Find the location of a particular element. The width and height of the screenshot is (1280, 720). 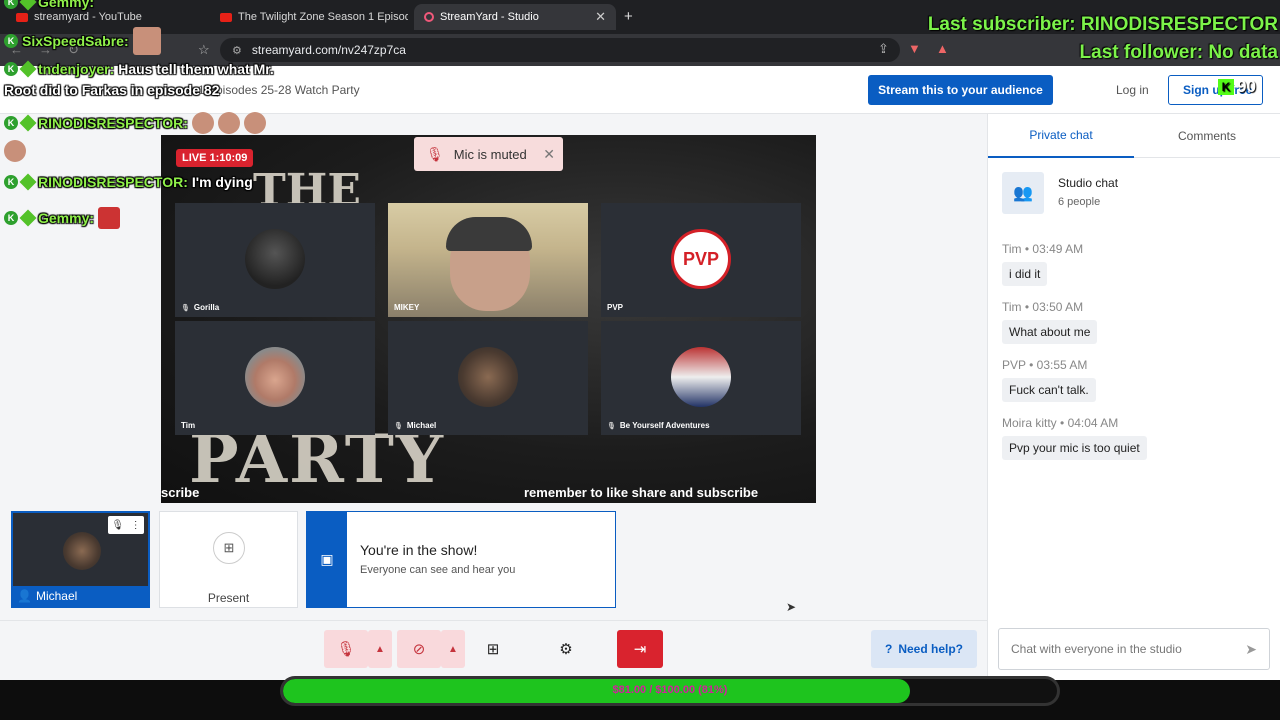

viewer-count: 90 is located at coordinates (1246, 86).